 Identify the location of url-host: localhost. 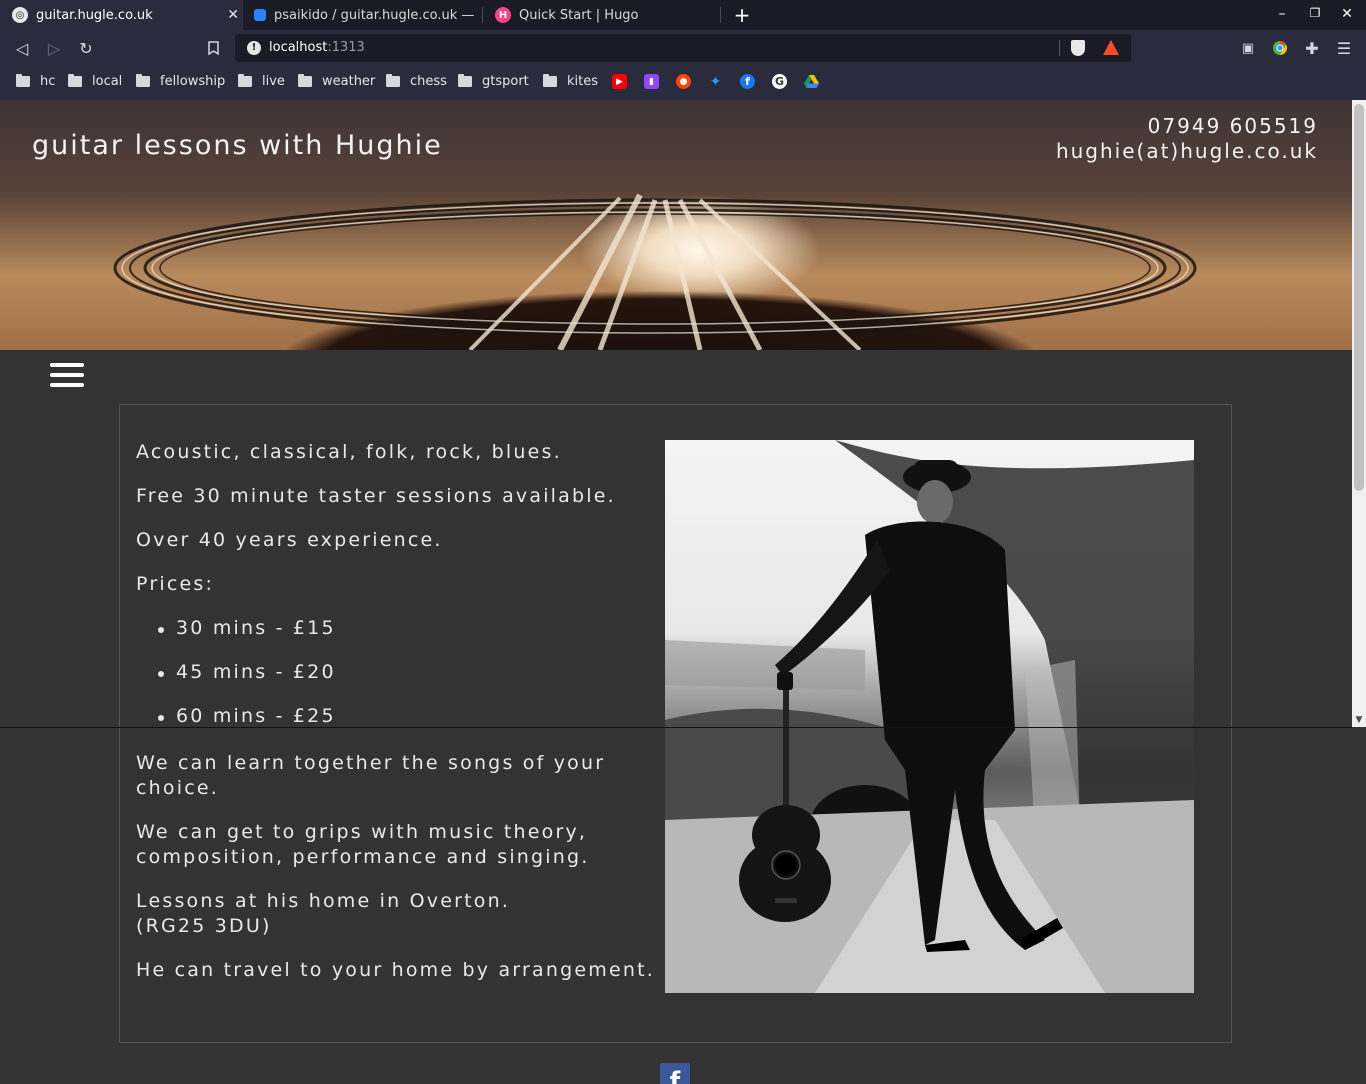
(298, 47).